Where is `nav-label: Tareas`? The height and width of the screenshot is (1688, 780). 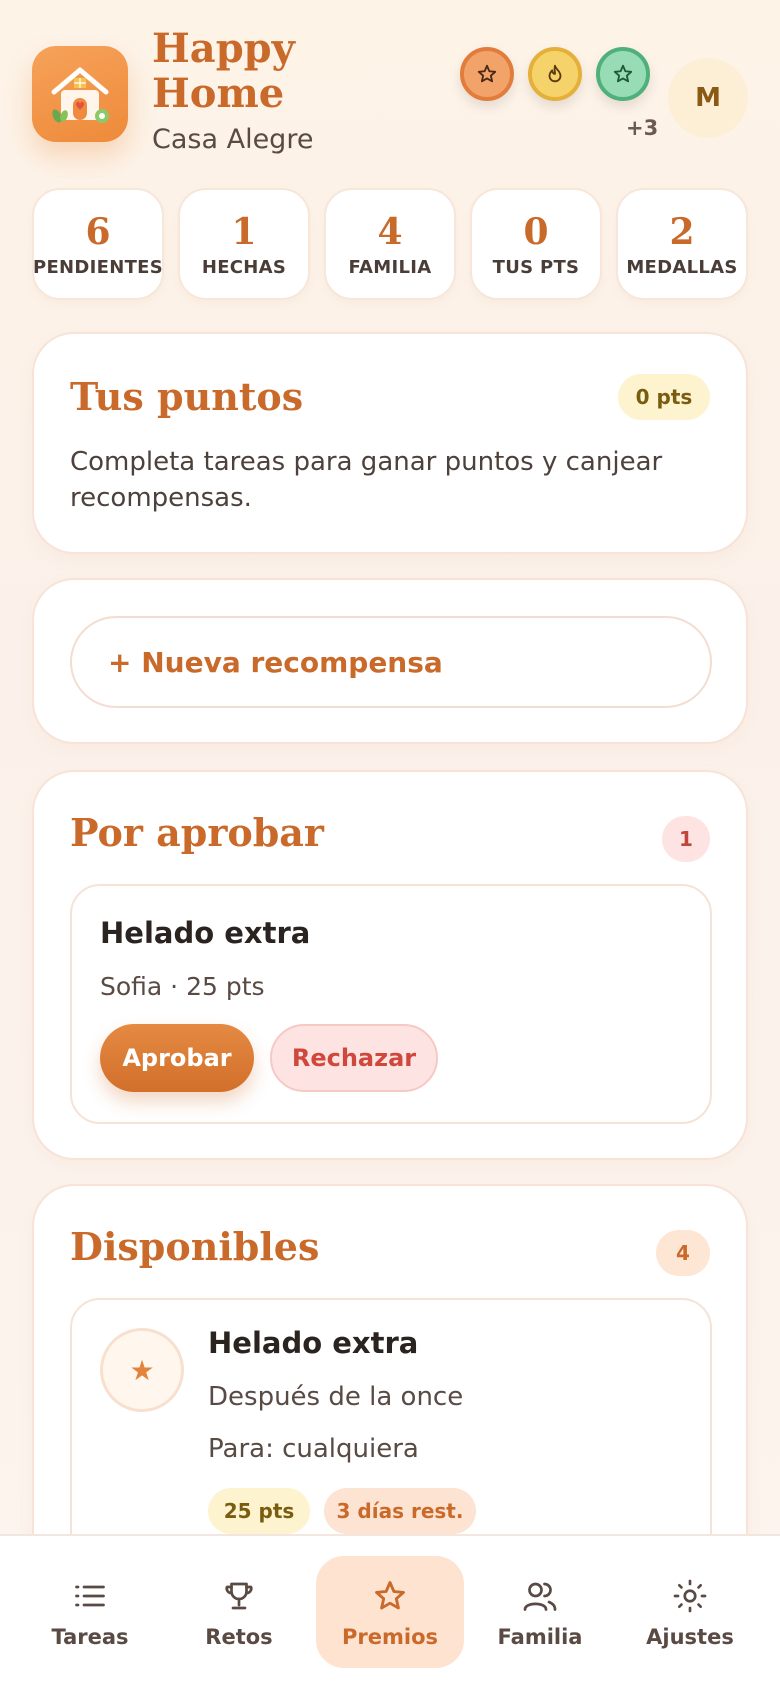 nav-label: Tareas is located at coordinates (90, 1637).